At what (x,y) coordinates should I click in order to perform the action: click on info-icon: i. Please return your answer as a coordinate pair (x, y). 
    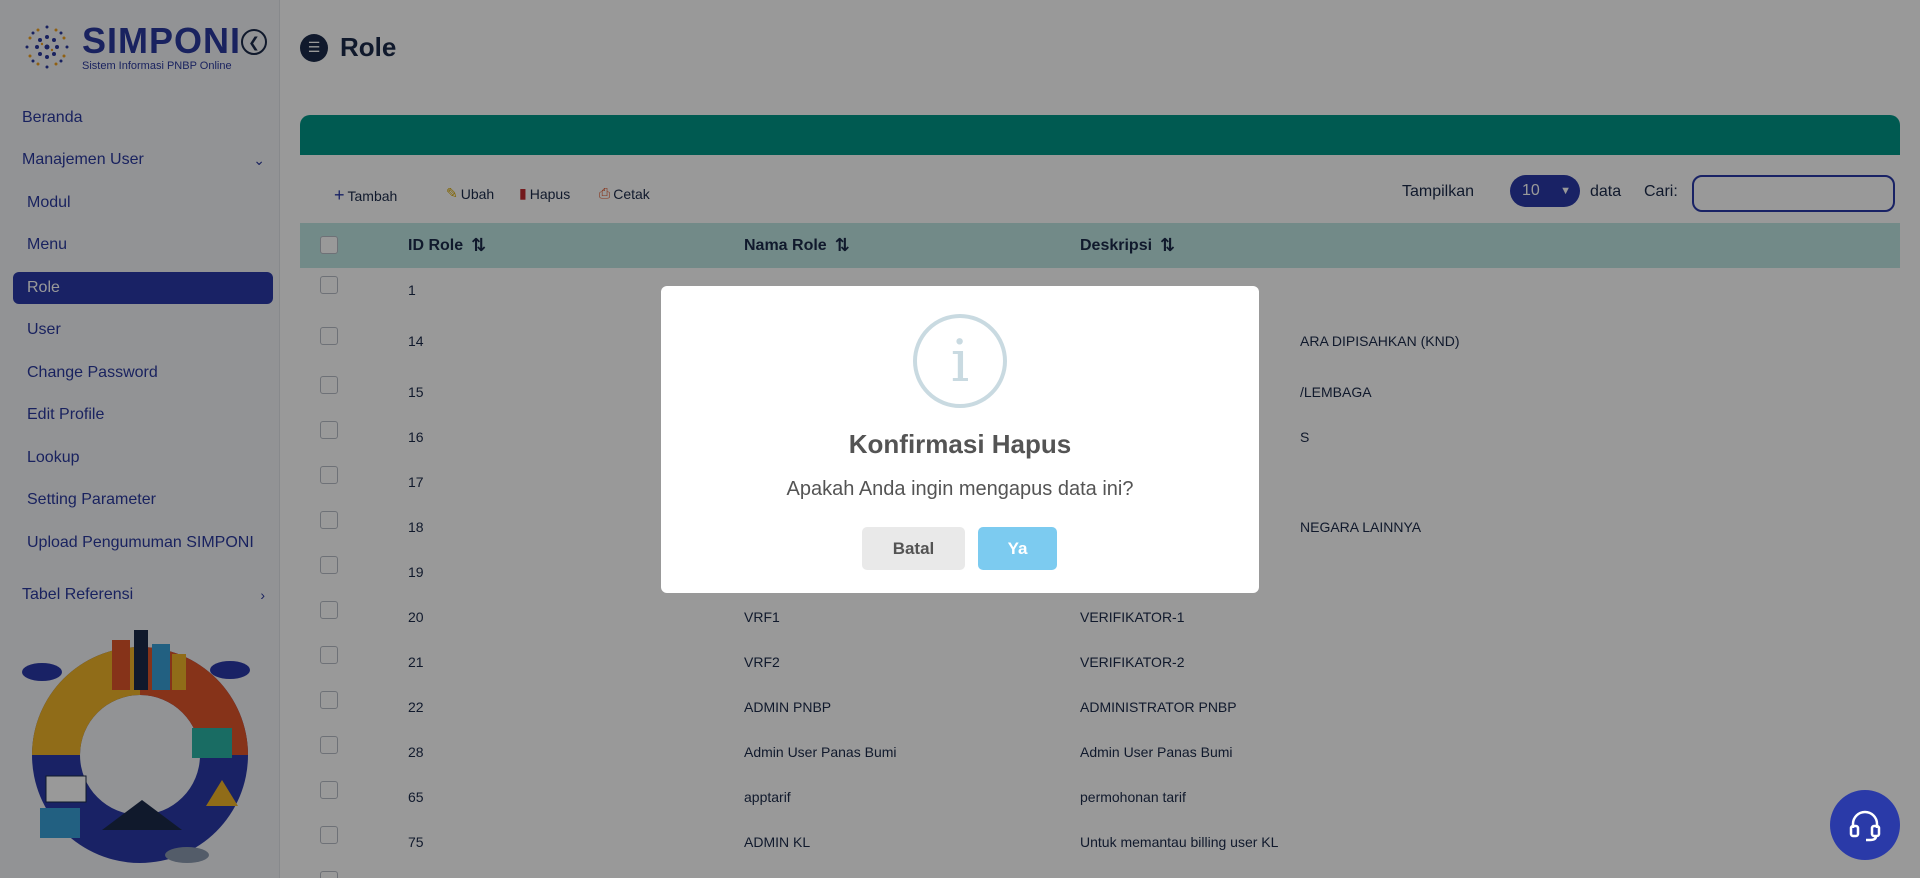
    Looking at the image, I should click on (960, 361).